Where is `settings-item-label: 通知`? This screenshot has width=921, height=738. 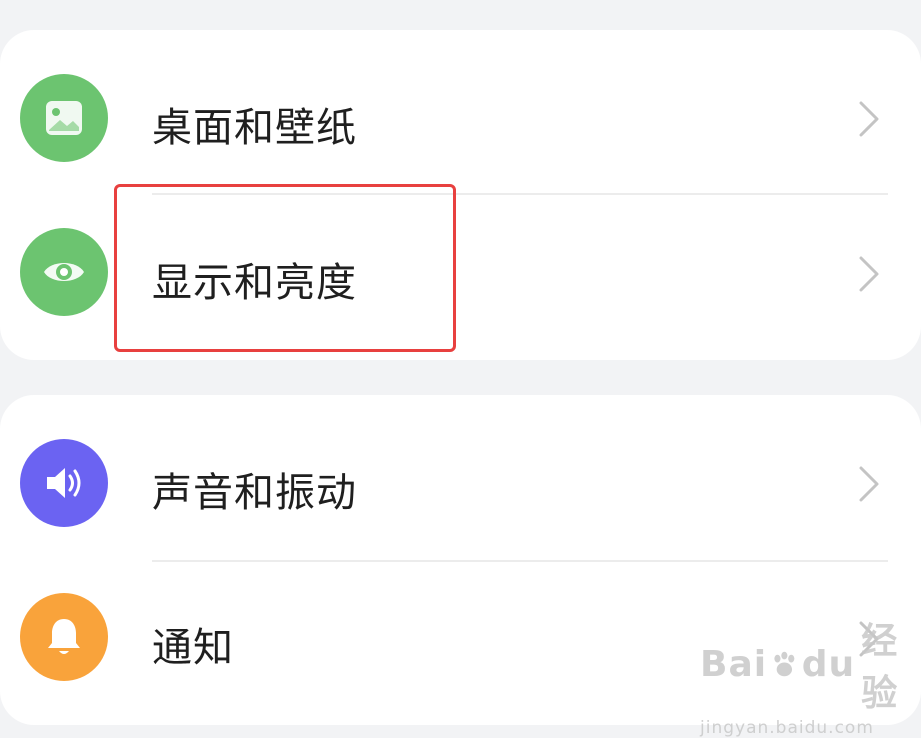 settings-item-label: 通知 is located at coordinates (193, 648).